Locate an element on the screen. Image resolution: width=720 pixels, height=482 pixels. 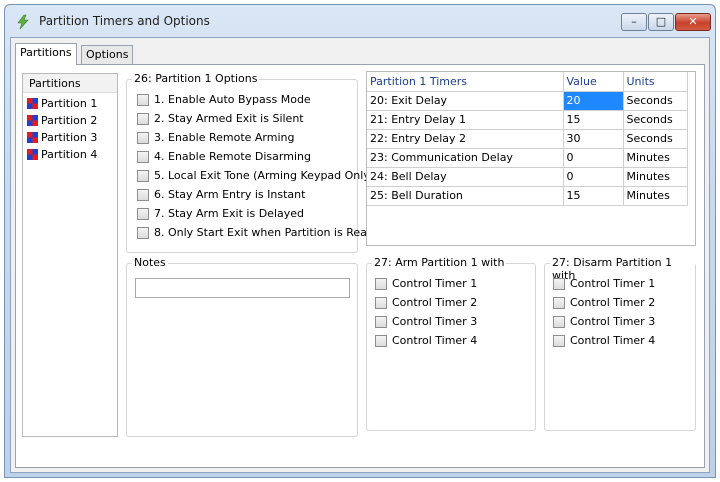
timers-header-value: Value is located at coordinates (593, 82).